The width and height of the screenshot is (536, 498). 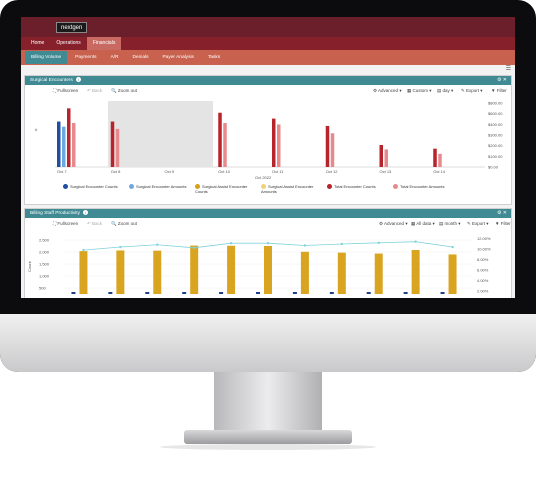 What do you see at coordinates (224, 171) in the screenshot?
I see `x-tick-label: Oct 10` at bounding box center [224, 171].